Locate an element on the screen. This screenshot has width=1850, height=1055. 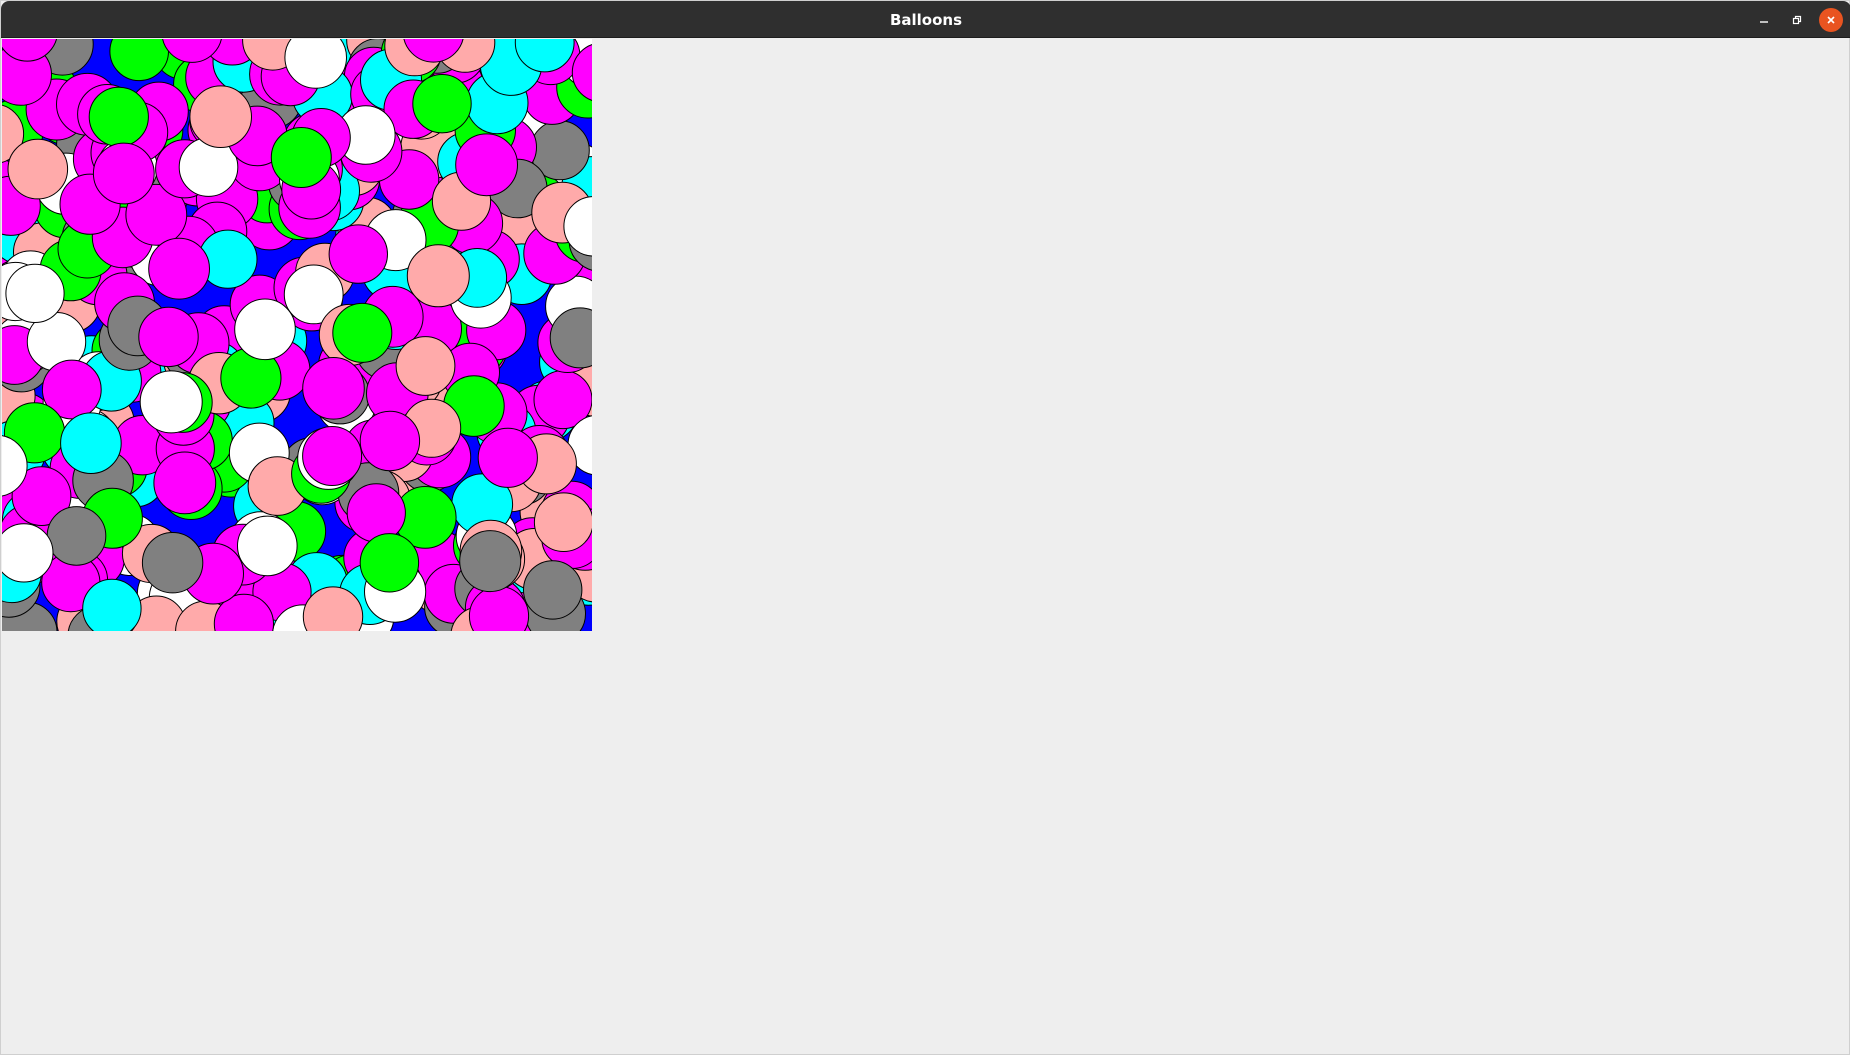
close-button is located at coordinates (1831, 20).